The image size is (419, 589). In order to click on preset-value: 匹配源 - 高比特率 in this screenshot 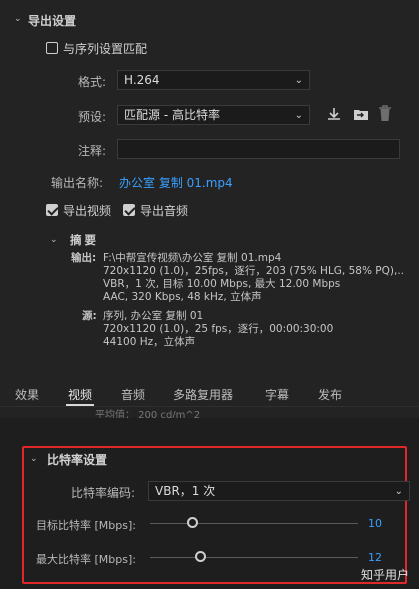, I will do `click(172, 115)`.